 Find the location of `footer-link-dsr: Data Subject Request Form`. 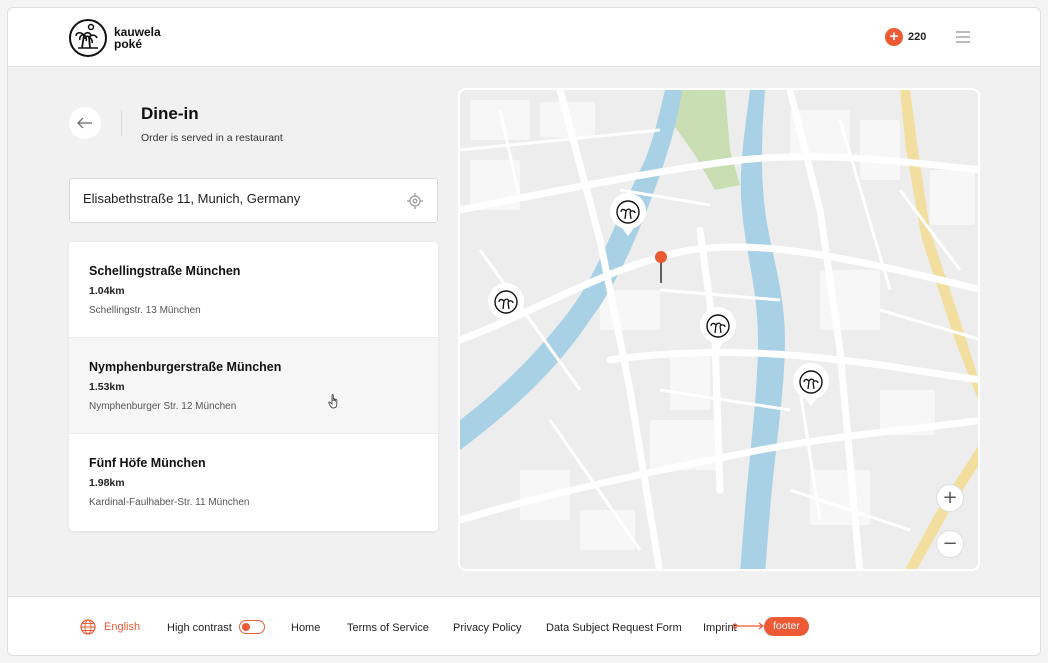

footer-link-dsr: Data Subject Request Form is located at coordinates (614, 628).